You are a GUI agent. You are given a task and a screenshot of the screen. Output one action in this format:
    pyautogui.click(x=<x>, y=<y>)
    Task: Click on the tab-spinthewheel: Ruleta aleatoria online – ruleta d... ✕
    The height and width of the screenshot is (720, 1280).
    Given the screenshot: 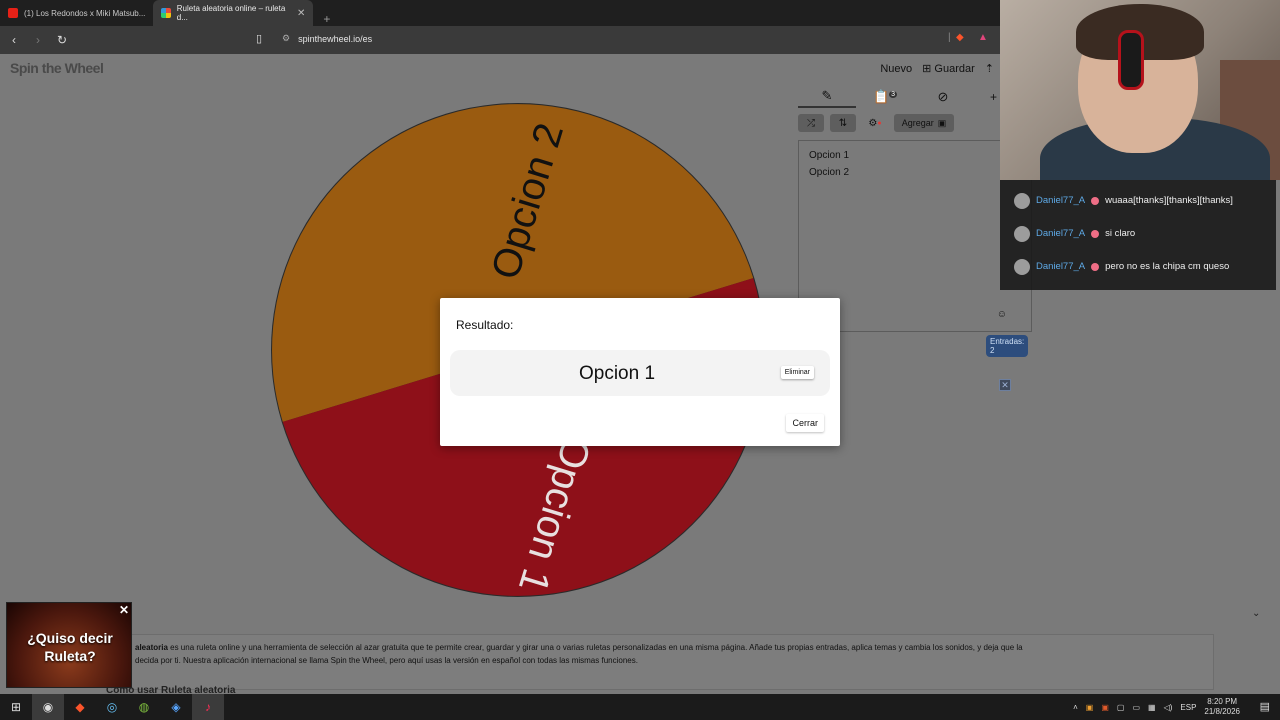 What is the action you would take?
    pyautogui.click(x=233, y=13)
    